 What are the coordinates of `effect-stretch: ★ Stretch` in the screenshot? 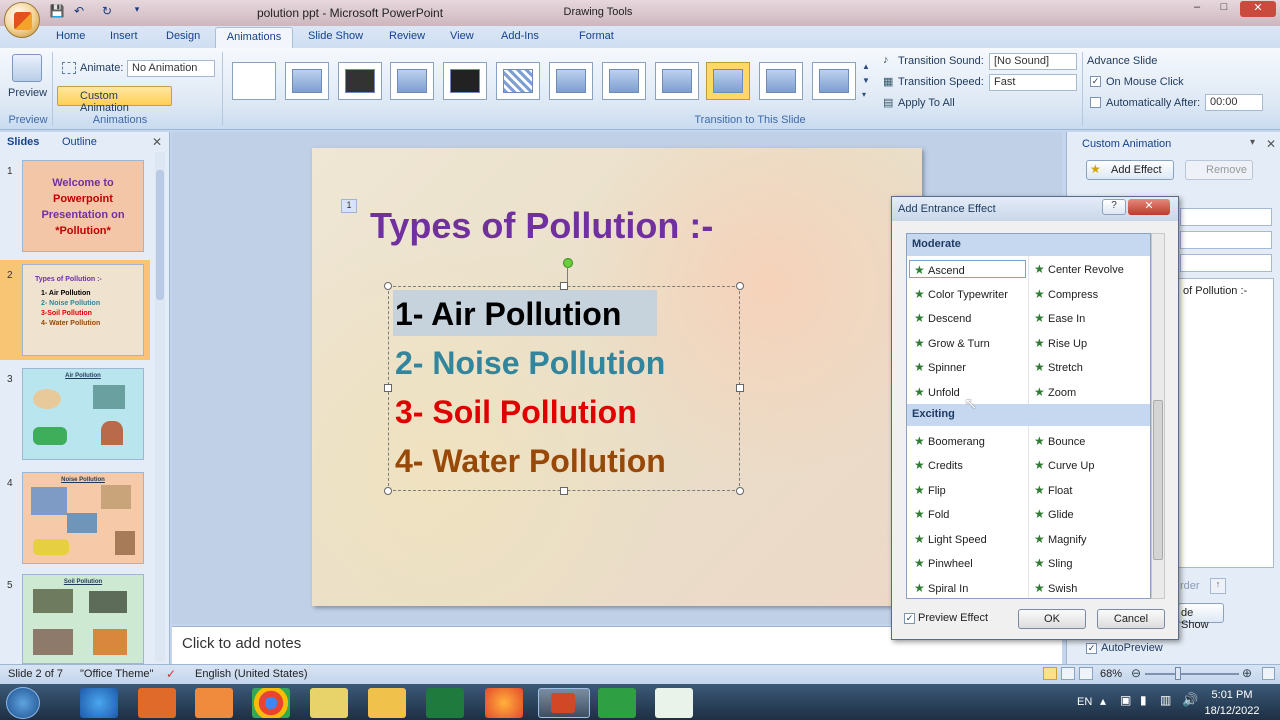 It's located at (1058, 367).